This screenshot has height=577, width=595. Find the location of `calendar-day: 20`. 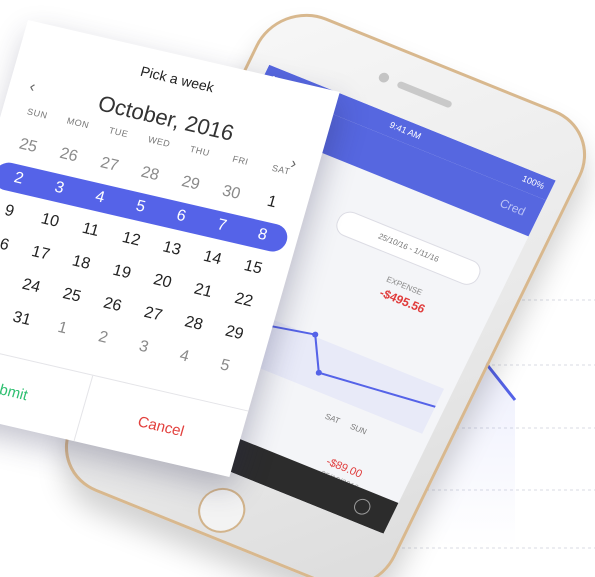

calendar-day: 20 is located at coordinates (163, 282).